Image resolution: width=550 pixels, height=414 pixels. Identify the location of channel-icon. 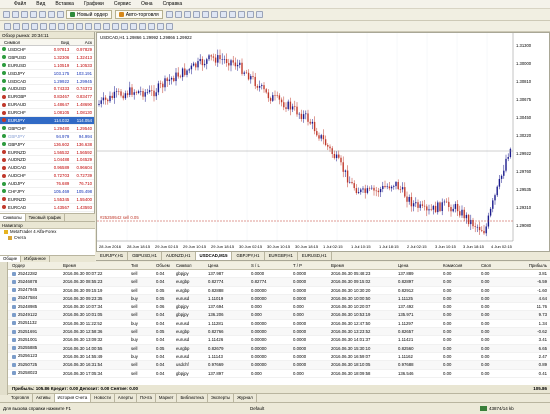
(52, 26).